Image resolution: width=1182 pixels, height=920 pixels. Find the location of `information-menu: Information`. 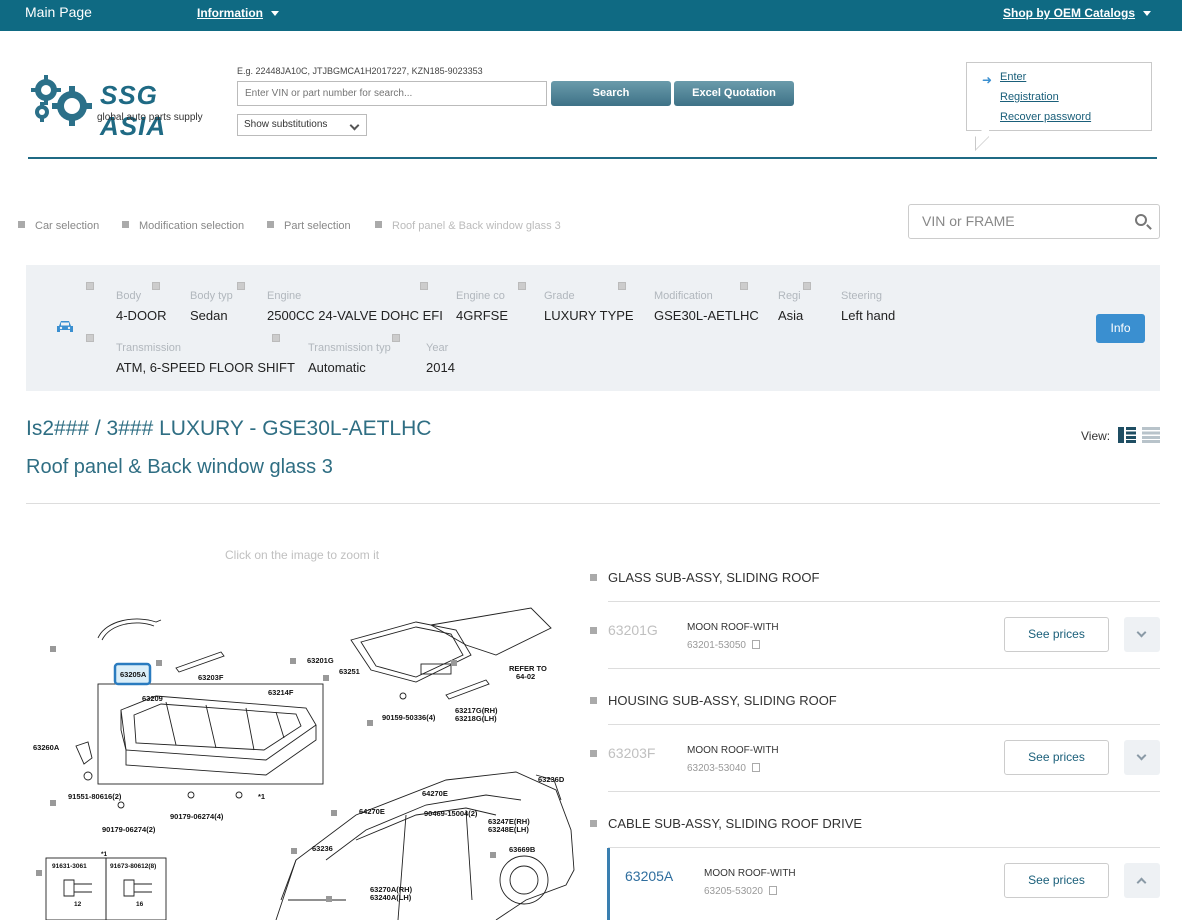

information-menu: Information is located at coordinates (238, 13).